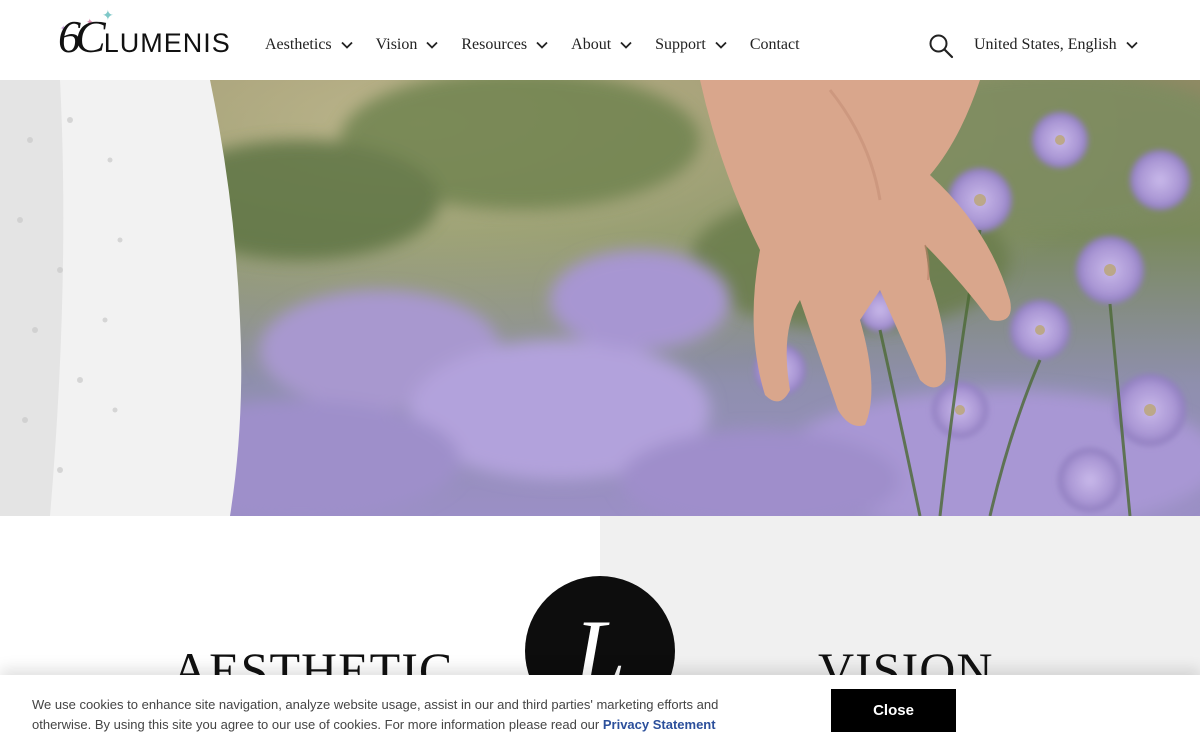 The width and height of the screenshot is (1200, 750). I want to click on nav-item-aesthetics: Aesthetics, so click(309, 45).